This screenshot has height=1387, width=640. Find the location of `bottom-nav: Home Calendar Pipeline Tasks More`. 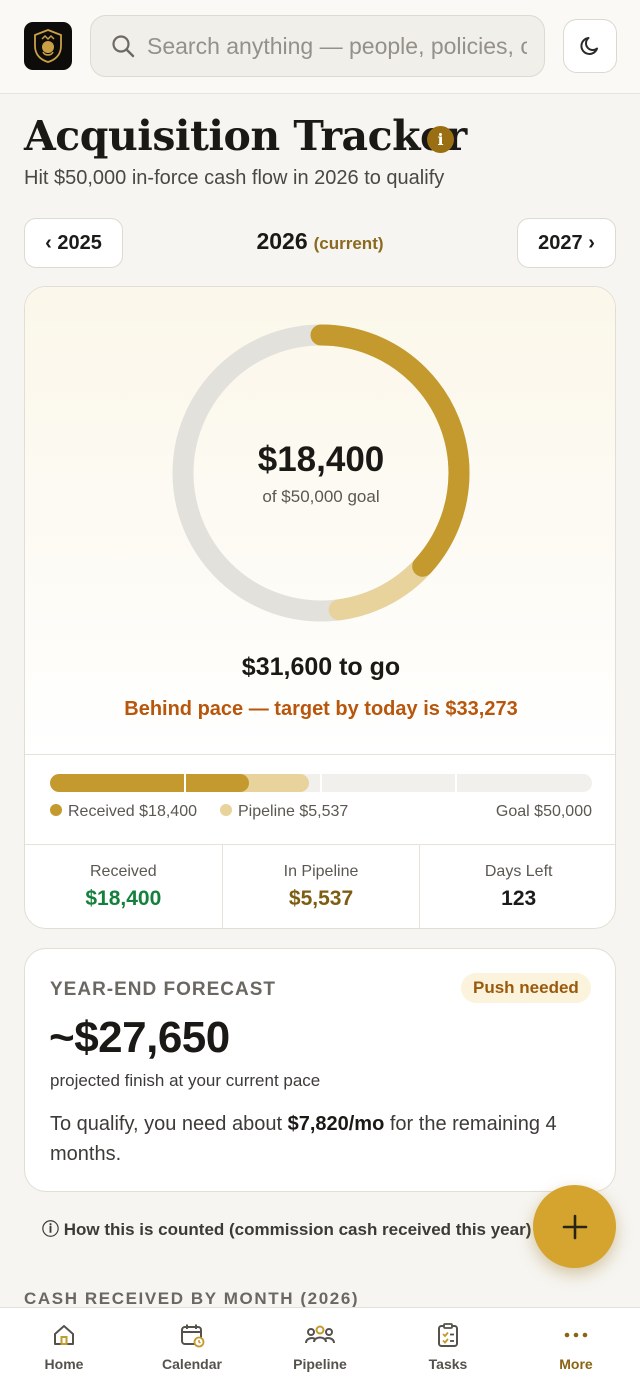

bottom-nav: Home Calendar Pipeline Tasks More is located at coordinates (320, 1347).